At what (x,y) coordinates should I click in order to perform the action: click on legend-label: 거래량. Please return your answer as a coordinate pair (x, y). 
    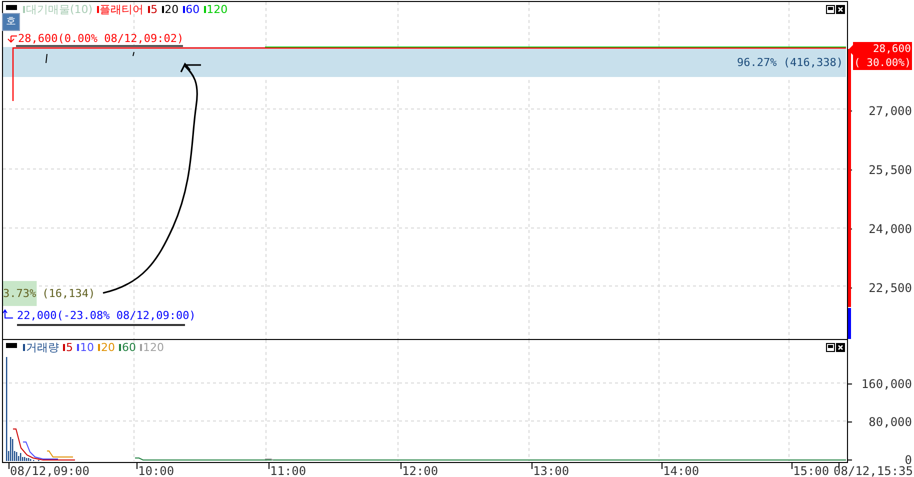
    Looking at the image, I should click on (42, 347).